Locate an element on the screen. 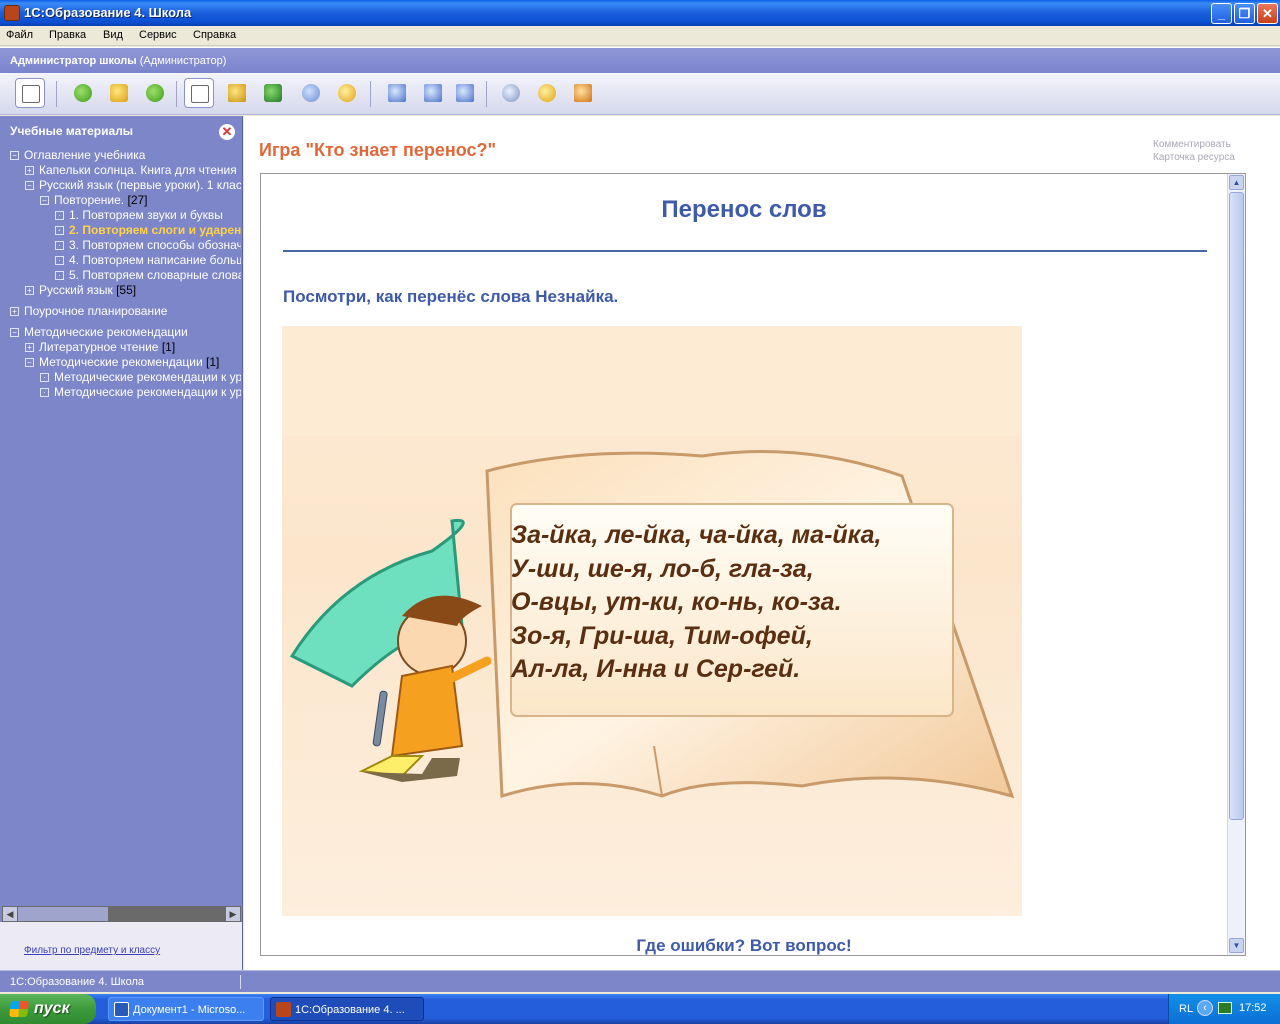  status-text: 1С:Образование 4. Школа is located at coordinates (77, 982).